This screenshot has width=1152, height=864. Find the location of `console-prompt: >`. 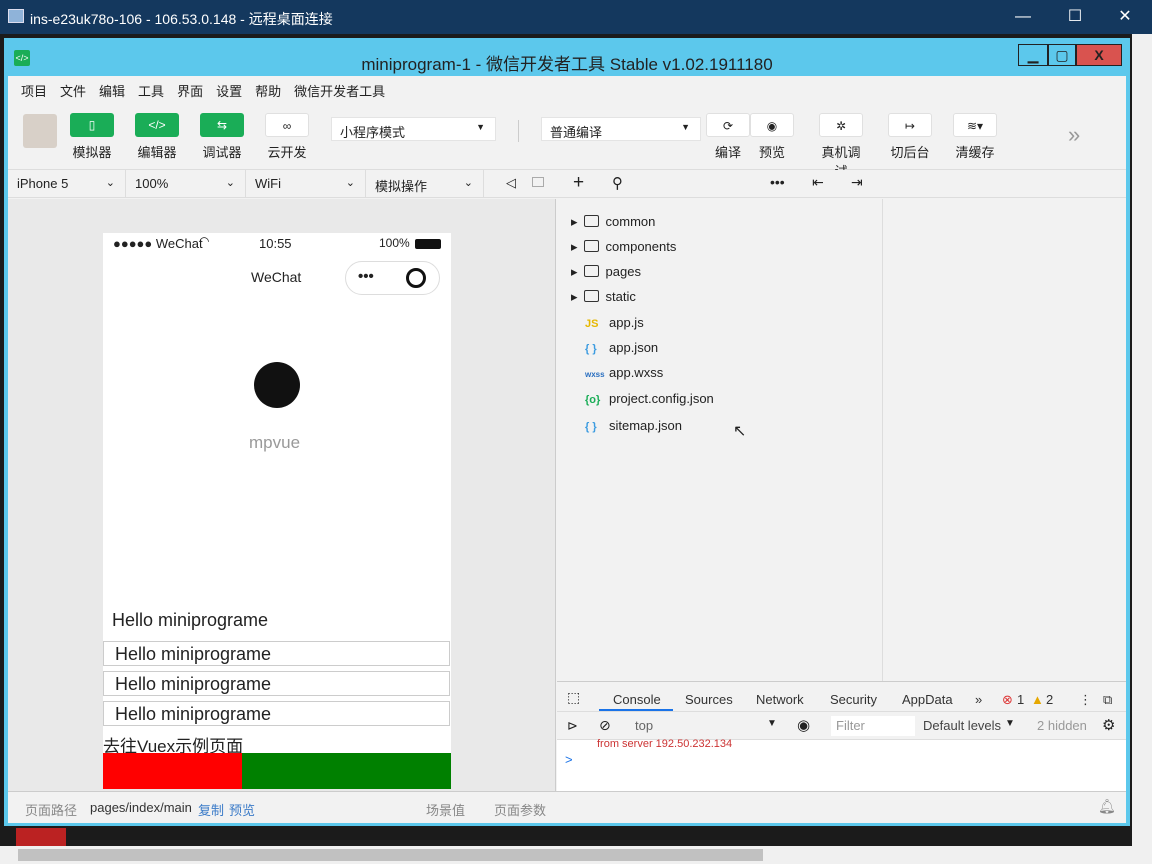

console-prompt: > is located at coordinates (569, 759).